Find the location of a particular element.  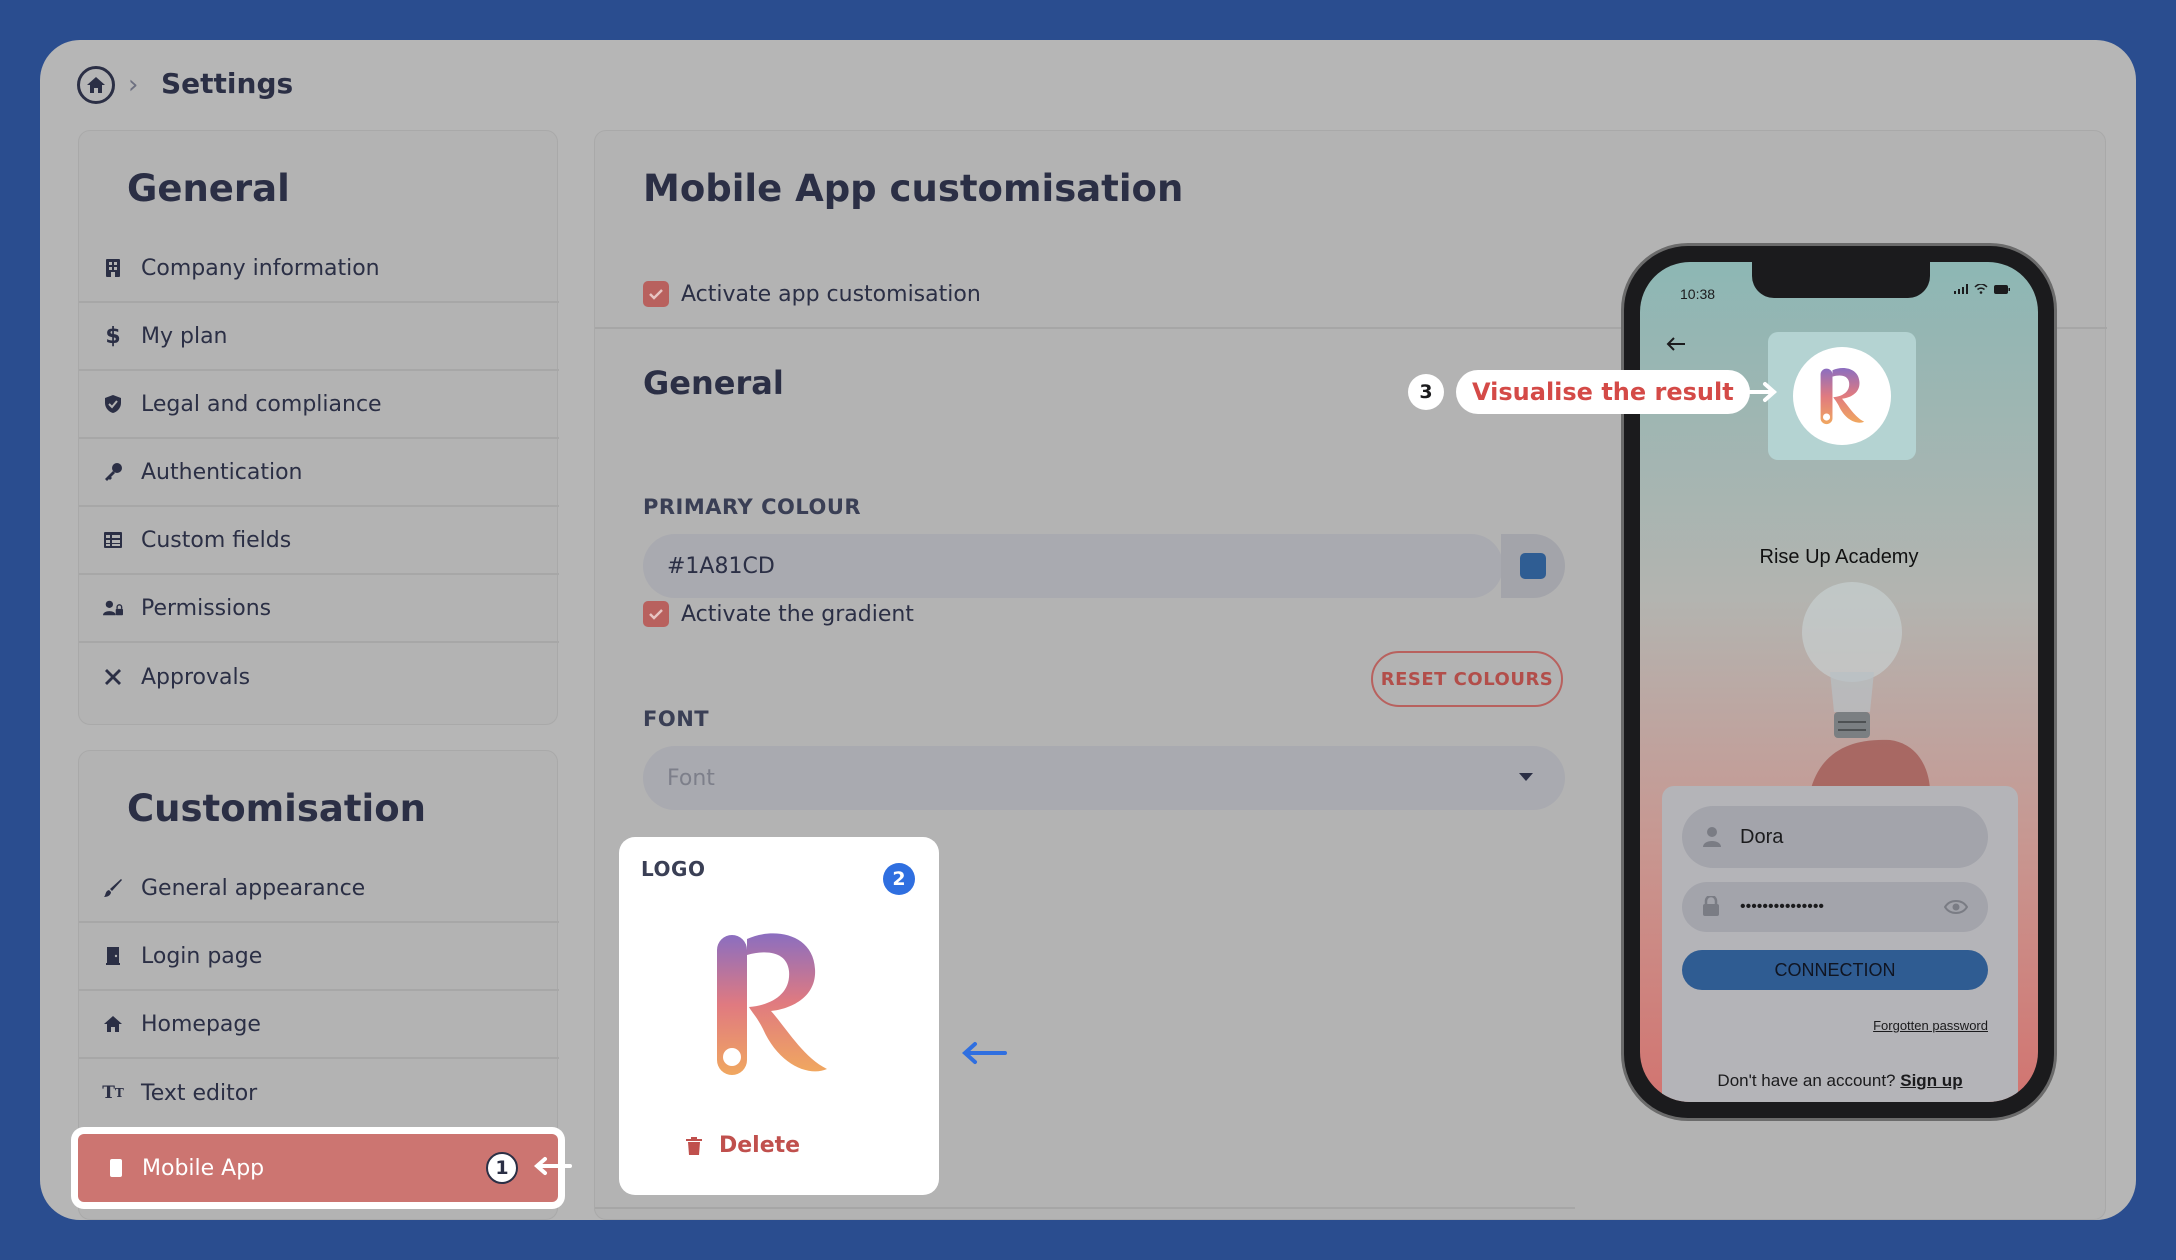

status-icons is located at coordinates (1982, 289).